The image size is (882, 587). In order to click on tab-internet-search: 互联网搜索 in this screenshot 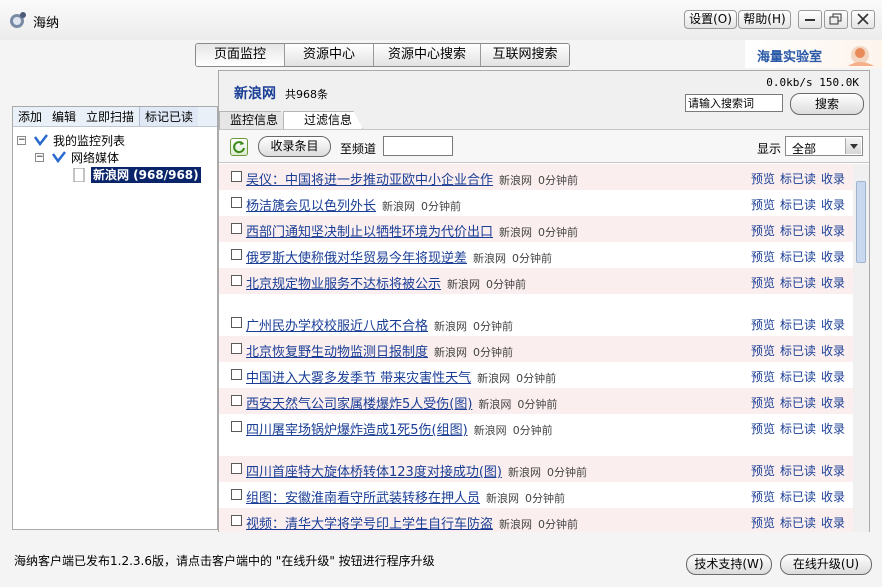, I will do `click(525, 55)`.